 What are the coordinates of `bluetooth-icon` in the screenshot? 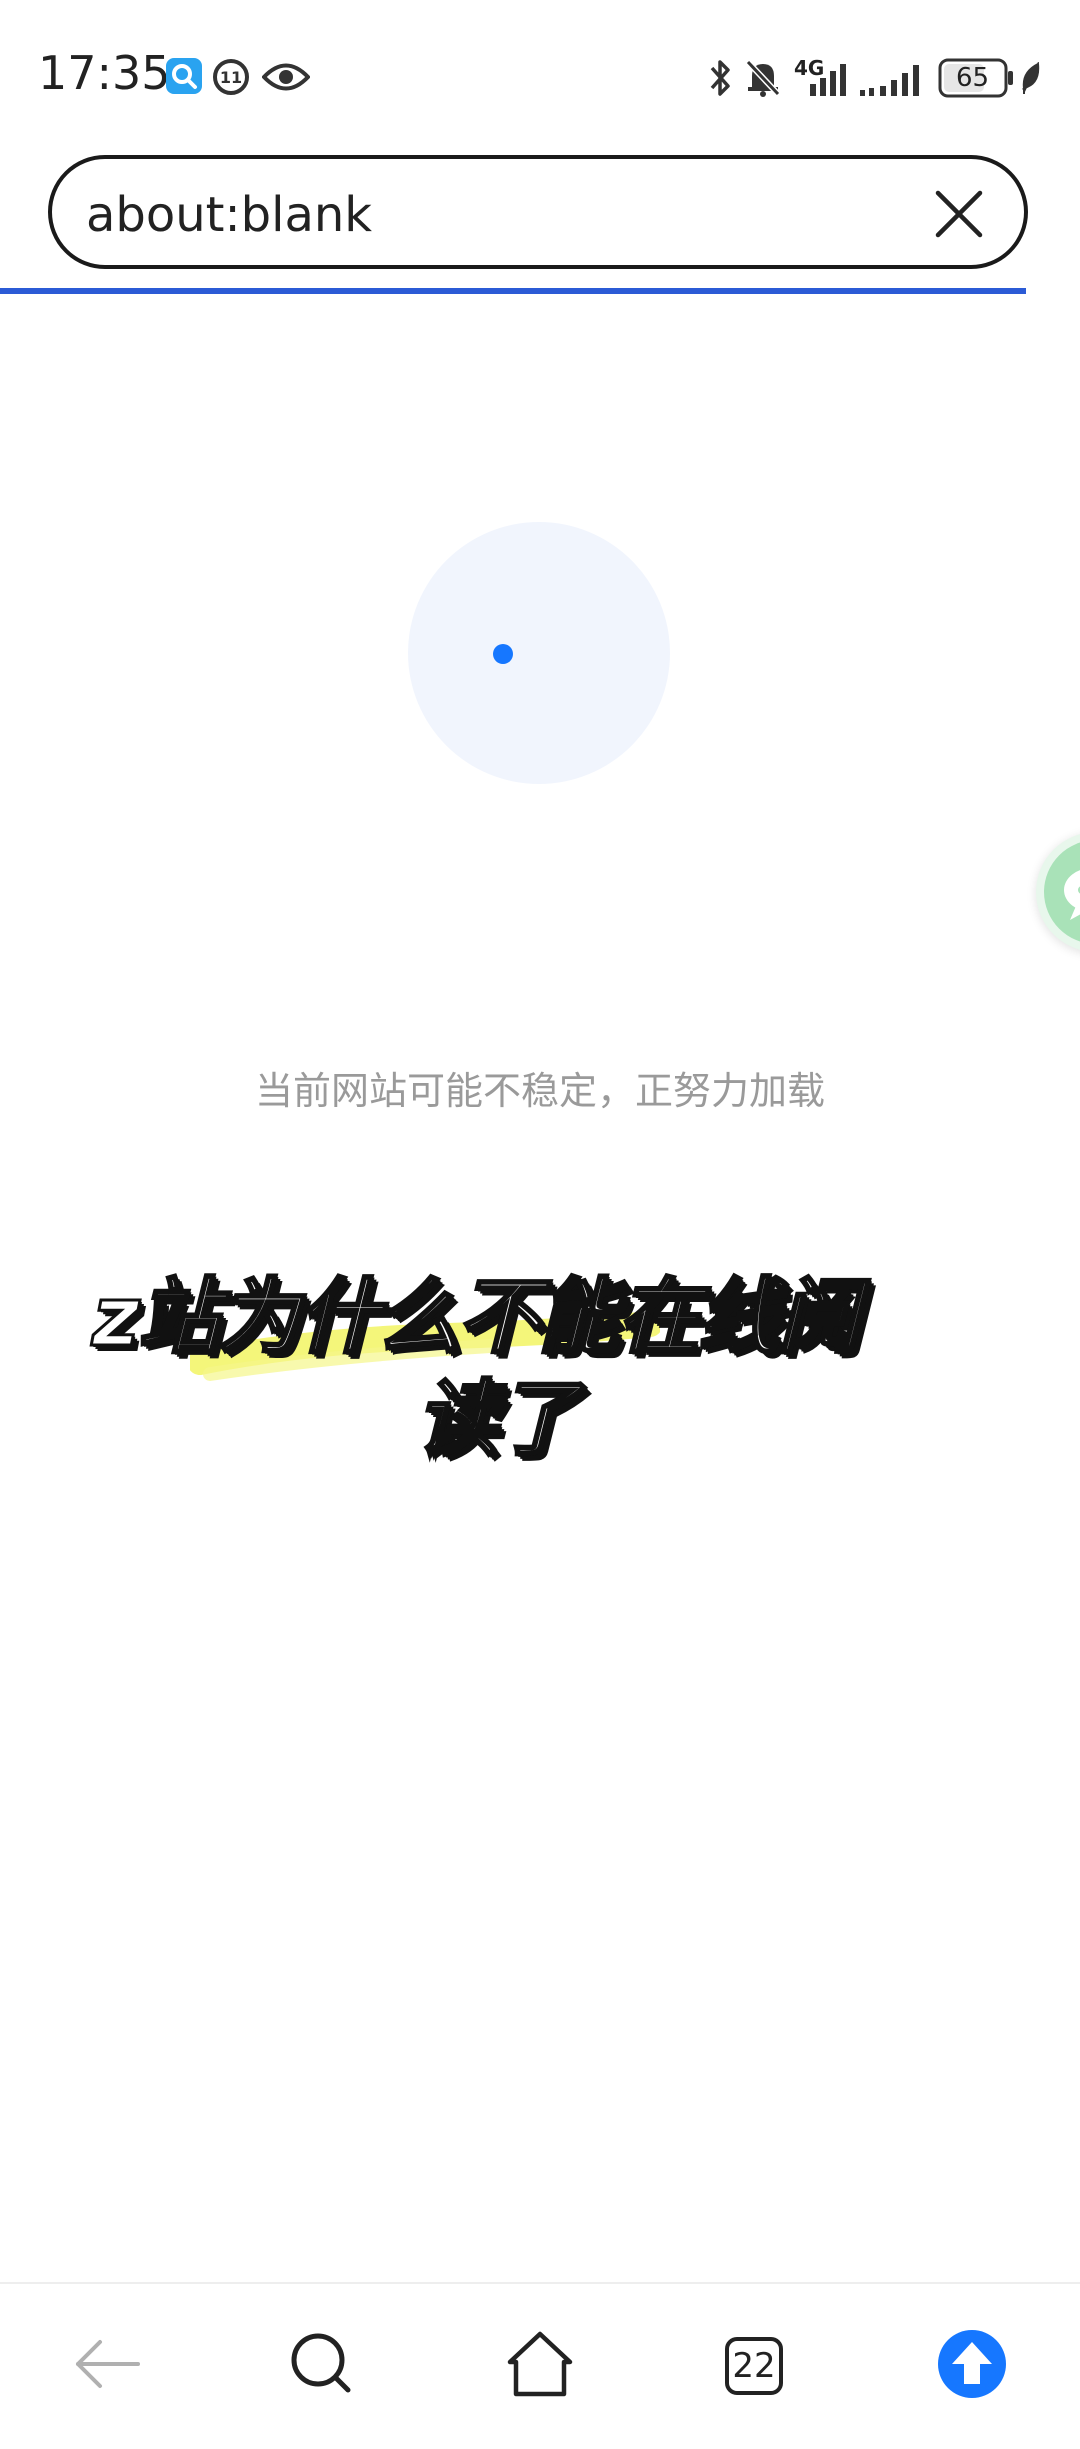 It's located at (720, 78).